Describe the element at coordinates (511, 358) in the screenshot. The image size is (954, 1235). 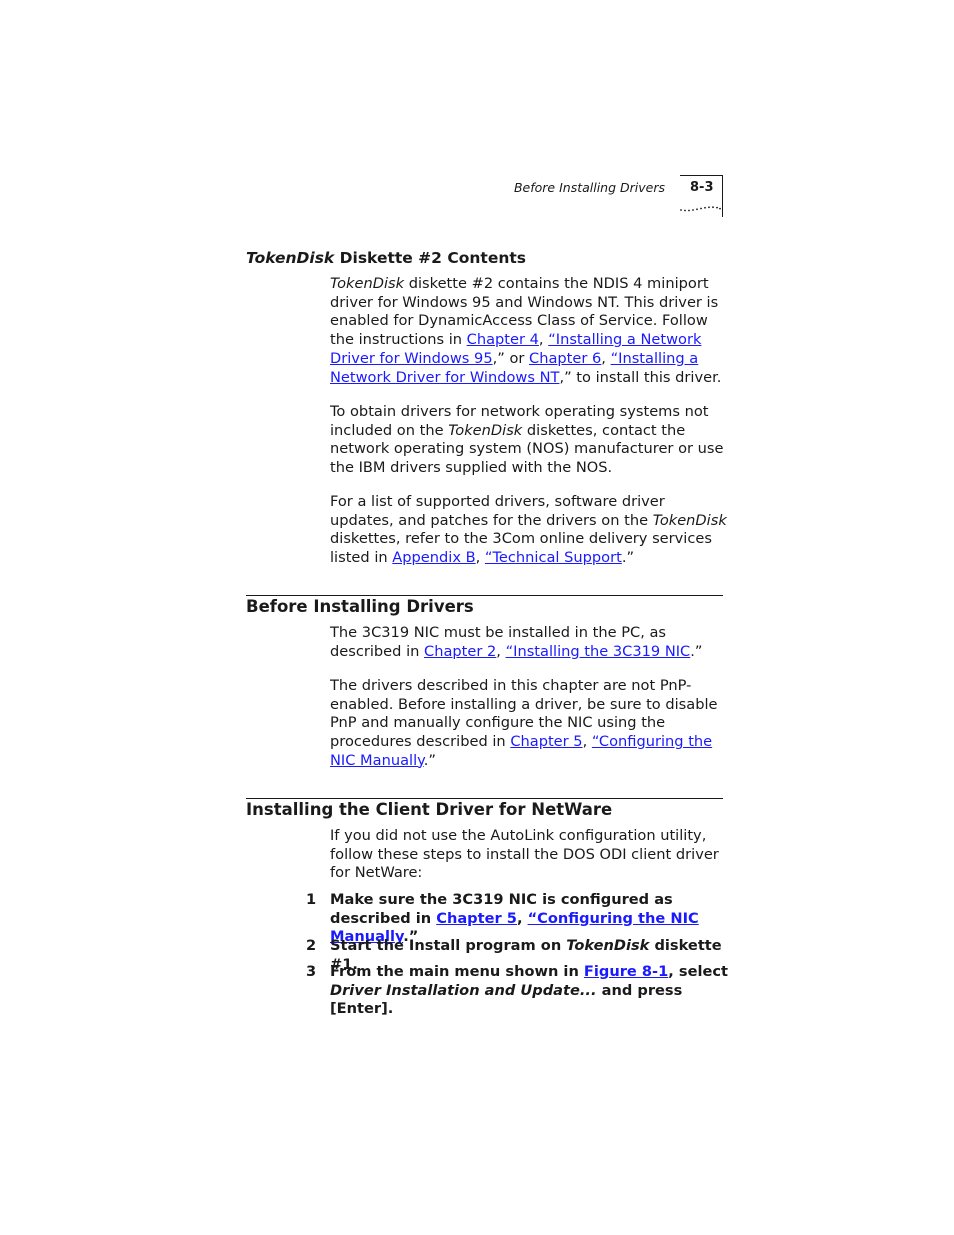
I see `text: ,” or` at that location.